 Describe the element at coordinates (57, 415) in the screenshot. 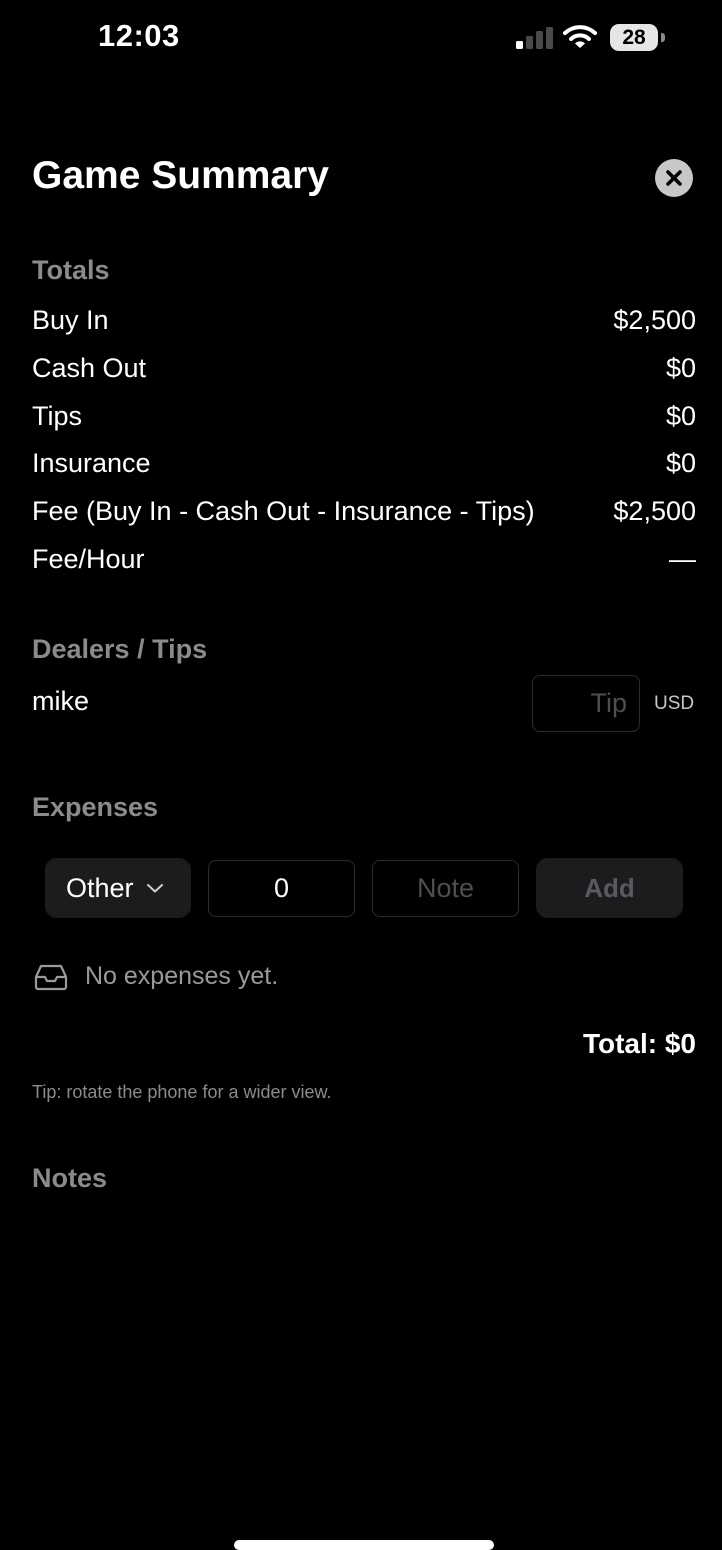

I see `row-label: Tips` at that location.